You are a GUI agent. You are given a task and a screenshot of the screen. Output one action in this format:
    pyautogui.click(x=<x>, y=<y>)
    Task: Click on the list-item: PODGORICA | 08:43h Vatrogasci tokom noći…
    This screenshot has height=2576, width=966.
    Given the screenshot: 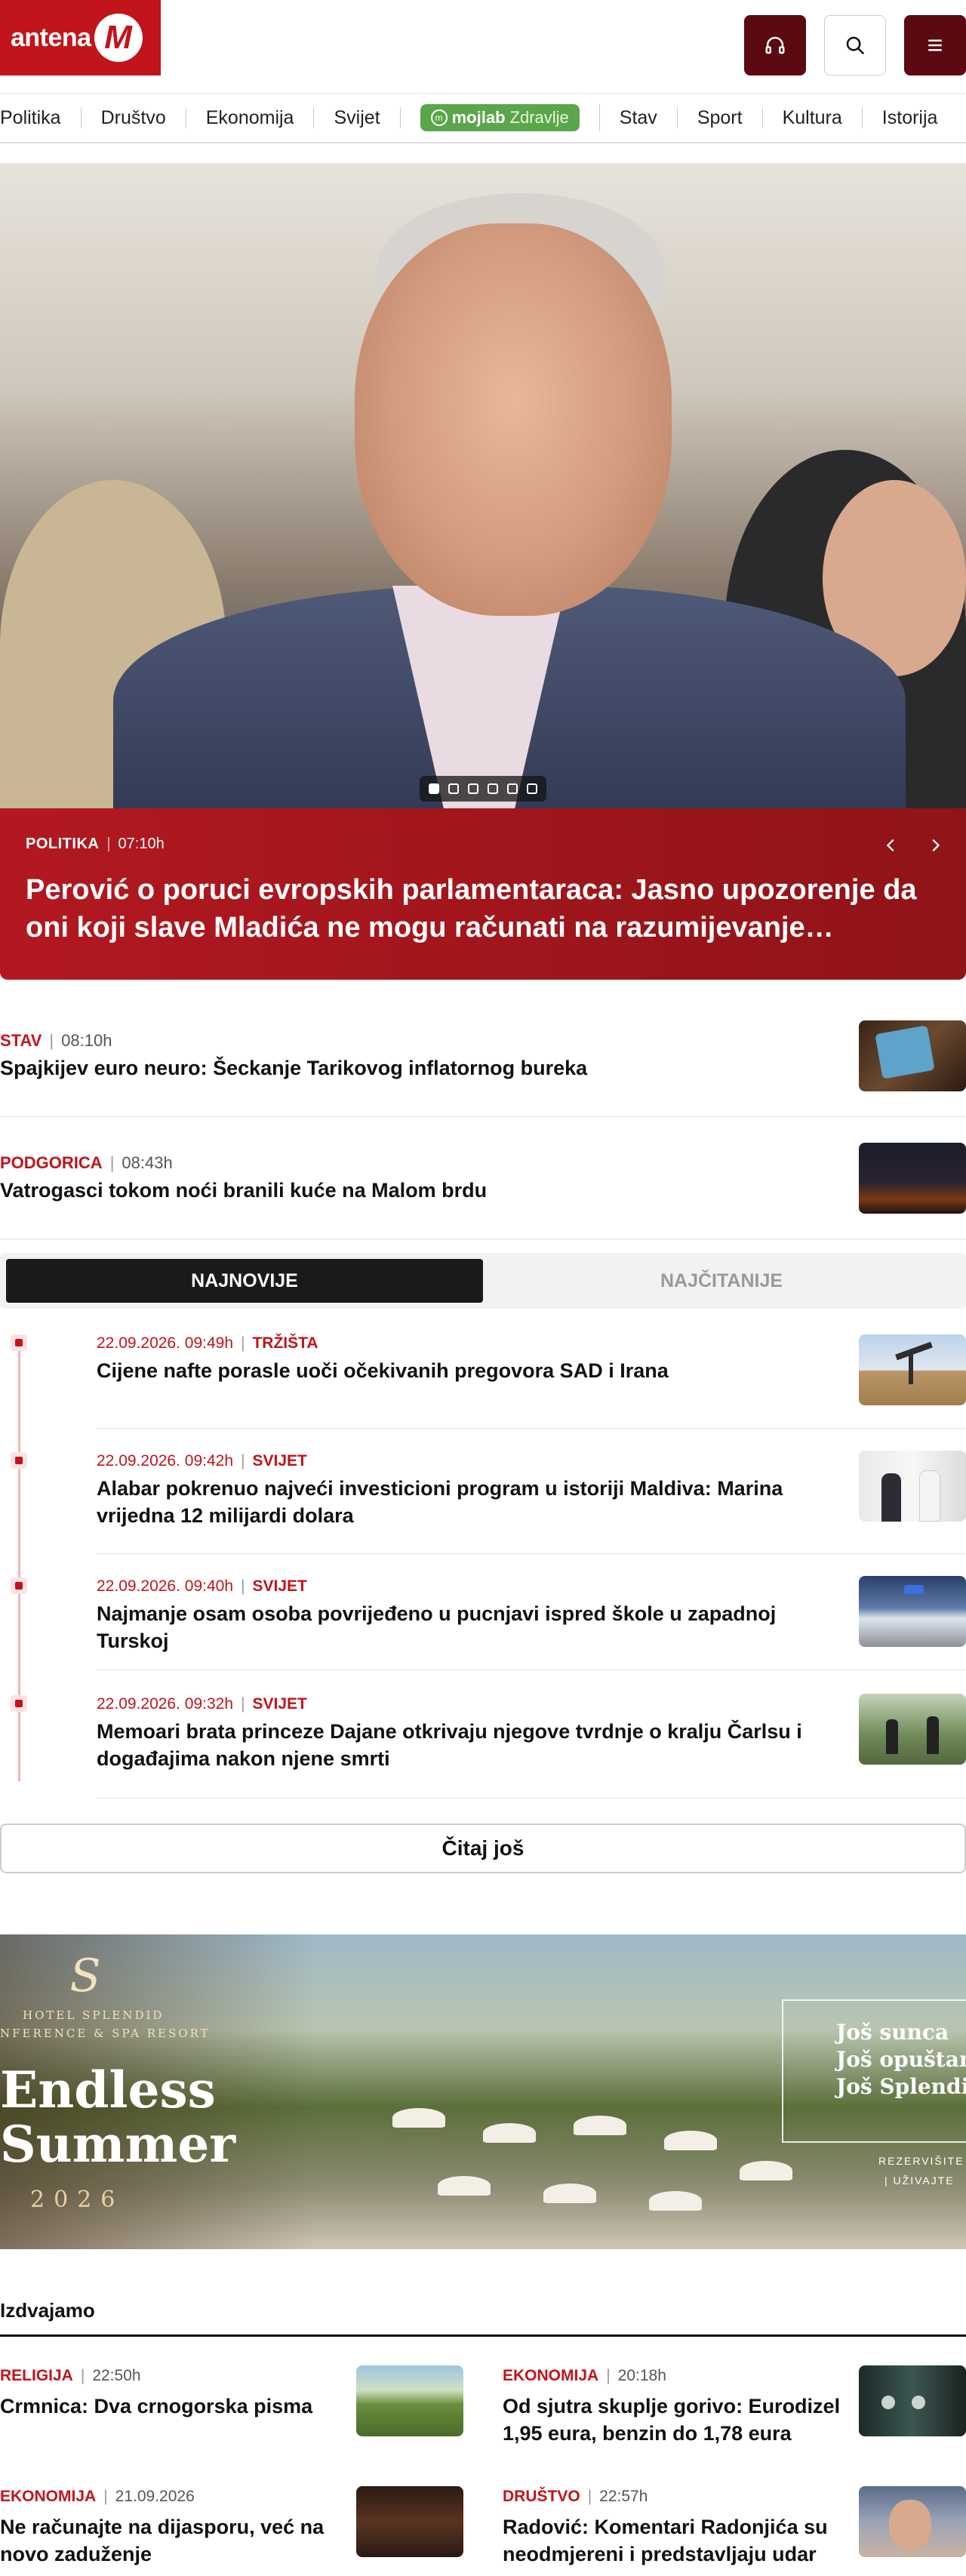 What is the action you would take?
    pyautogui.click(x=483, y=1178)
    